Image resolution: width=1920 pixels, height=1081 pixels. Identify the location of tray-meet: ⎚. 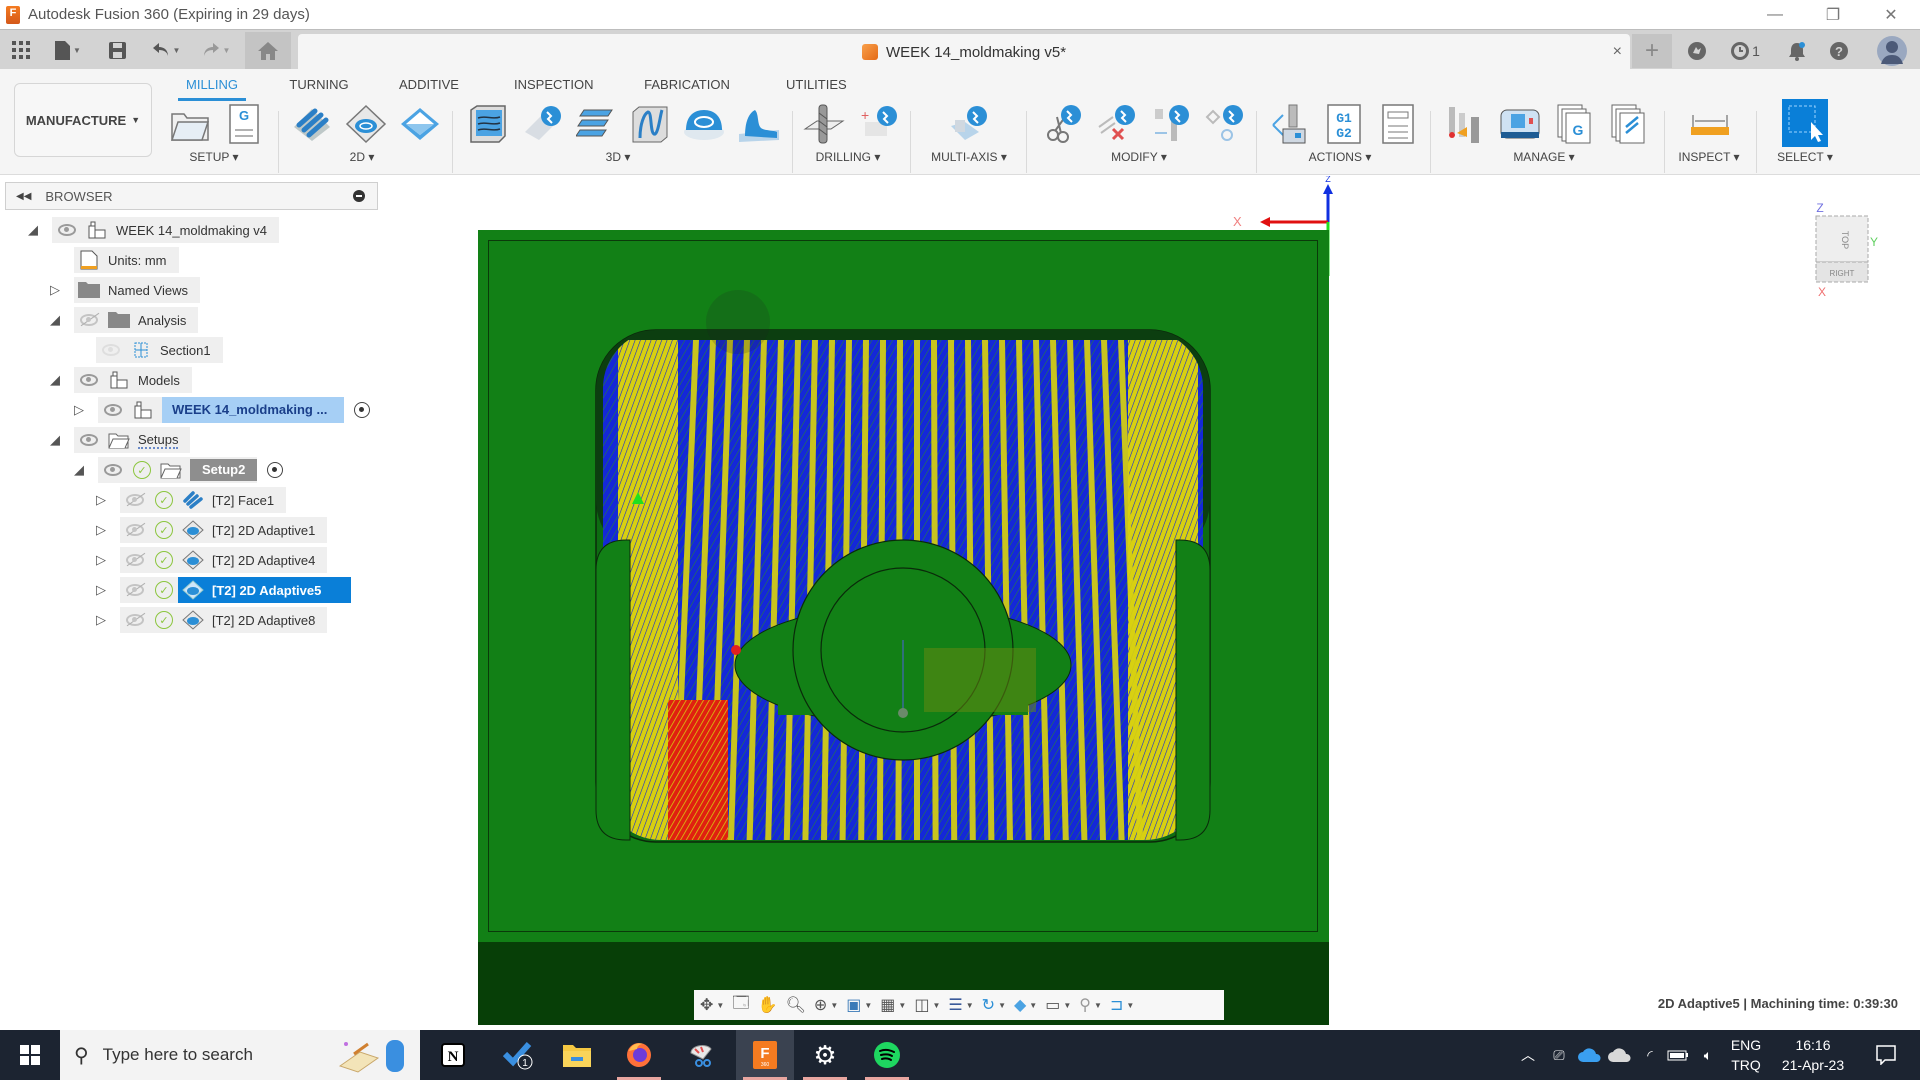
(1559, 1055).